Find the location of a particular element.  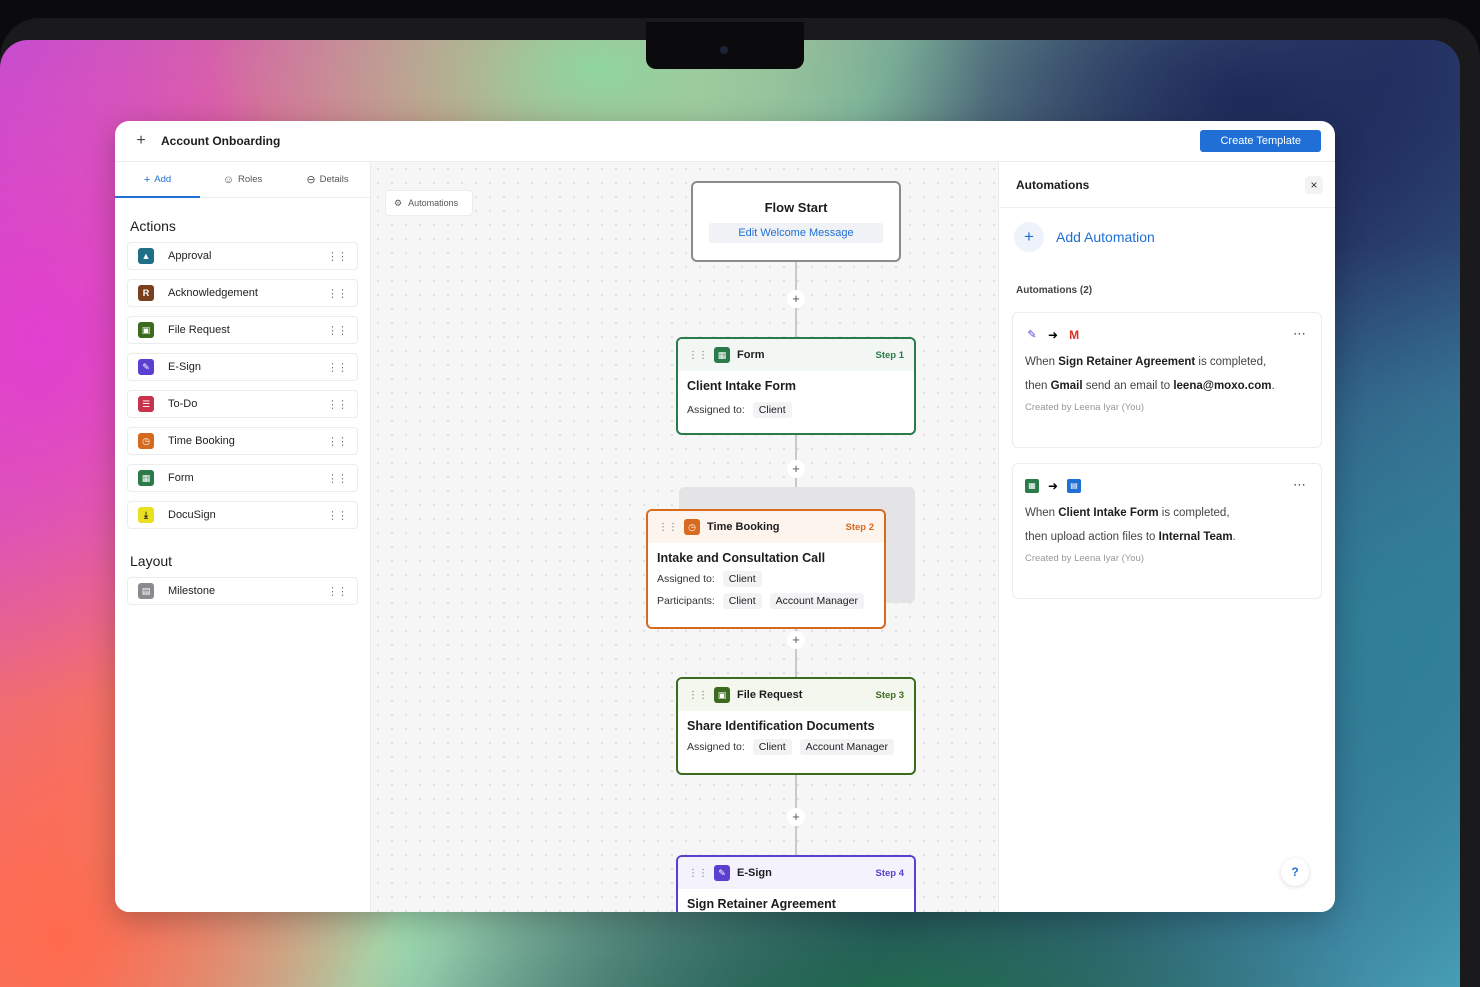

sidebar-item-label: Time Booking is located at coordinates (201, 441).